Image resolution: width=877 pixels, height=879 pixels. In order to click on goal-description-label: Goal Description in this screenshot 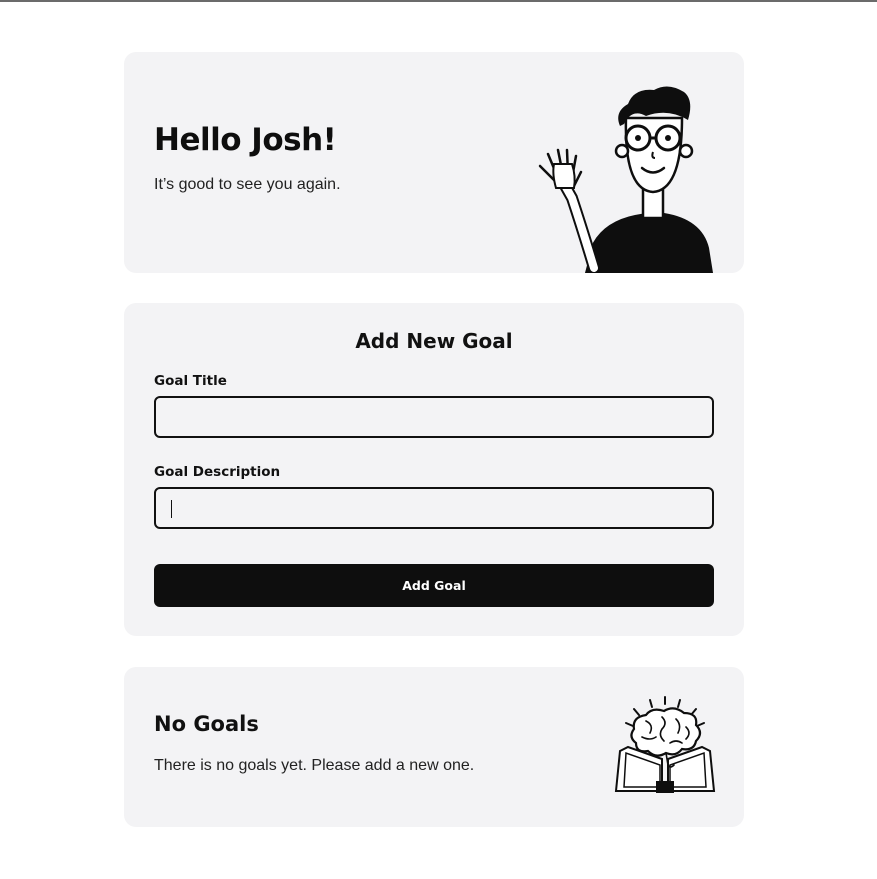, I will do `click(217, 472)`.